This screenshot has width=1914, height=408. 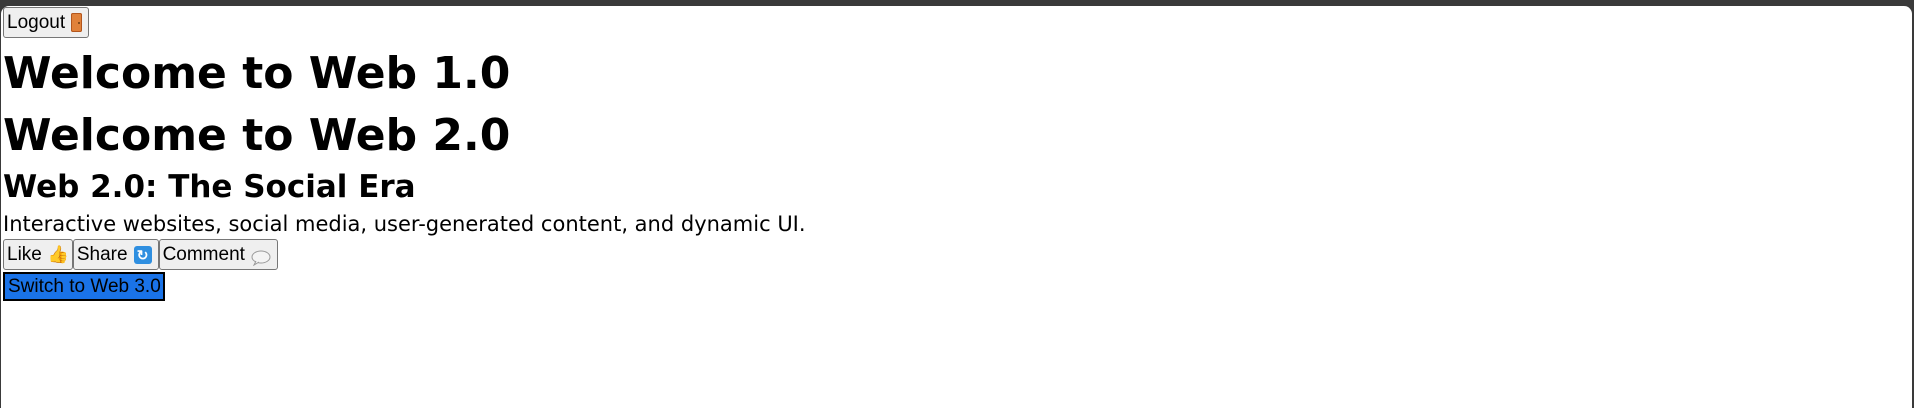 What do you see at coordinates (24, 254) in the screenshot?
I see `like-button-label: Like` at bounding box center [24, 254].